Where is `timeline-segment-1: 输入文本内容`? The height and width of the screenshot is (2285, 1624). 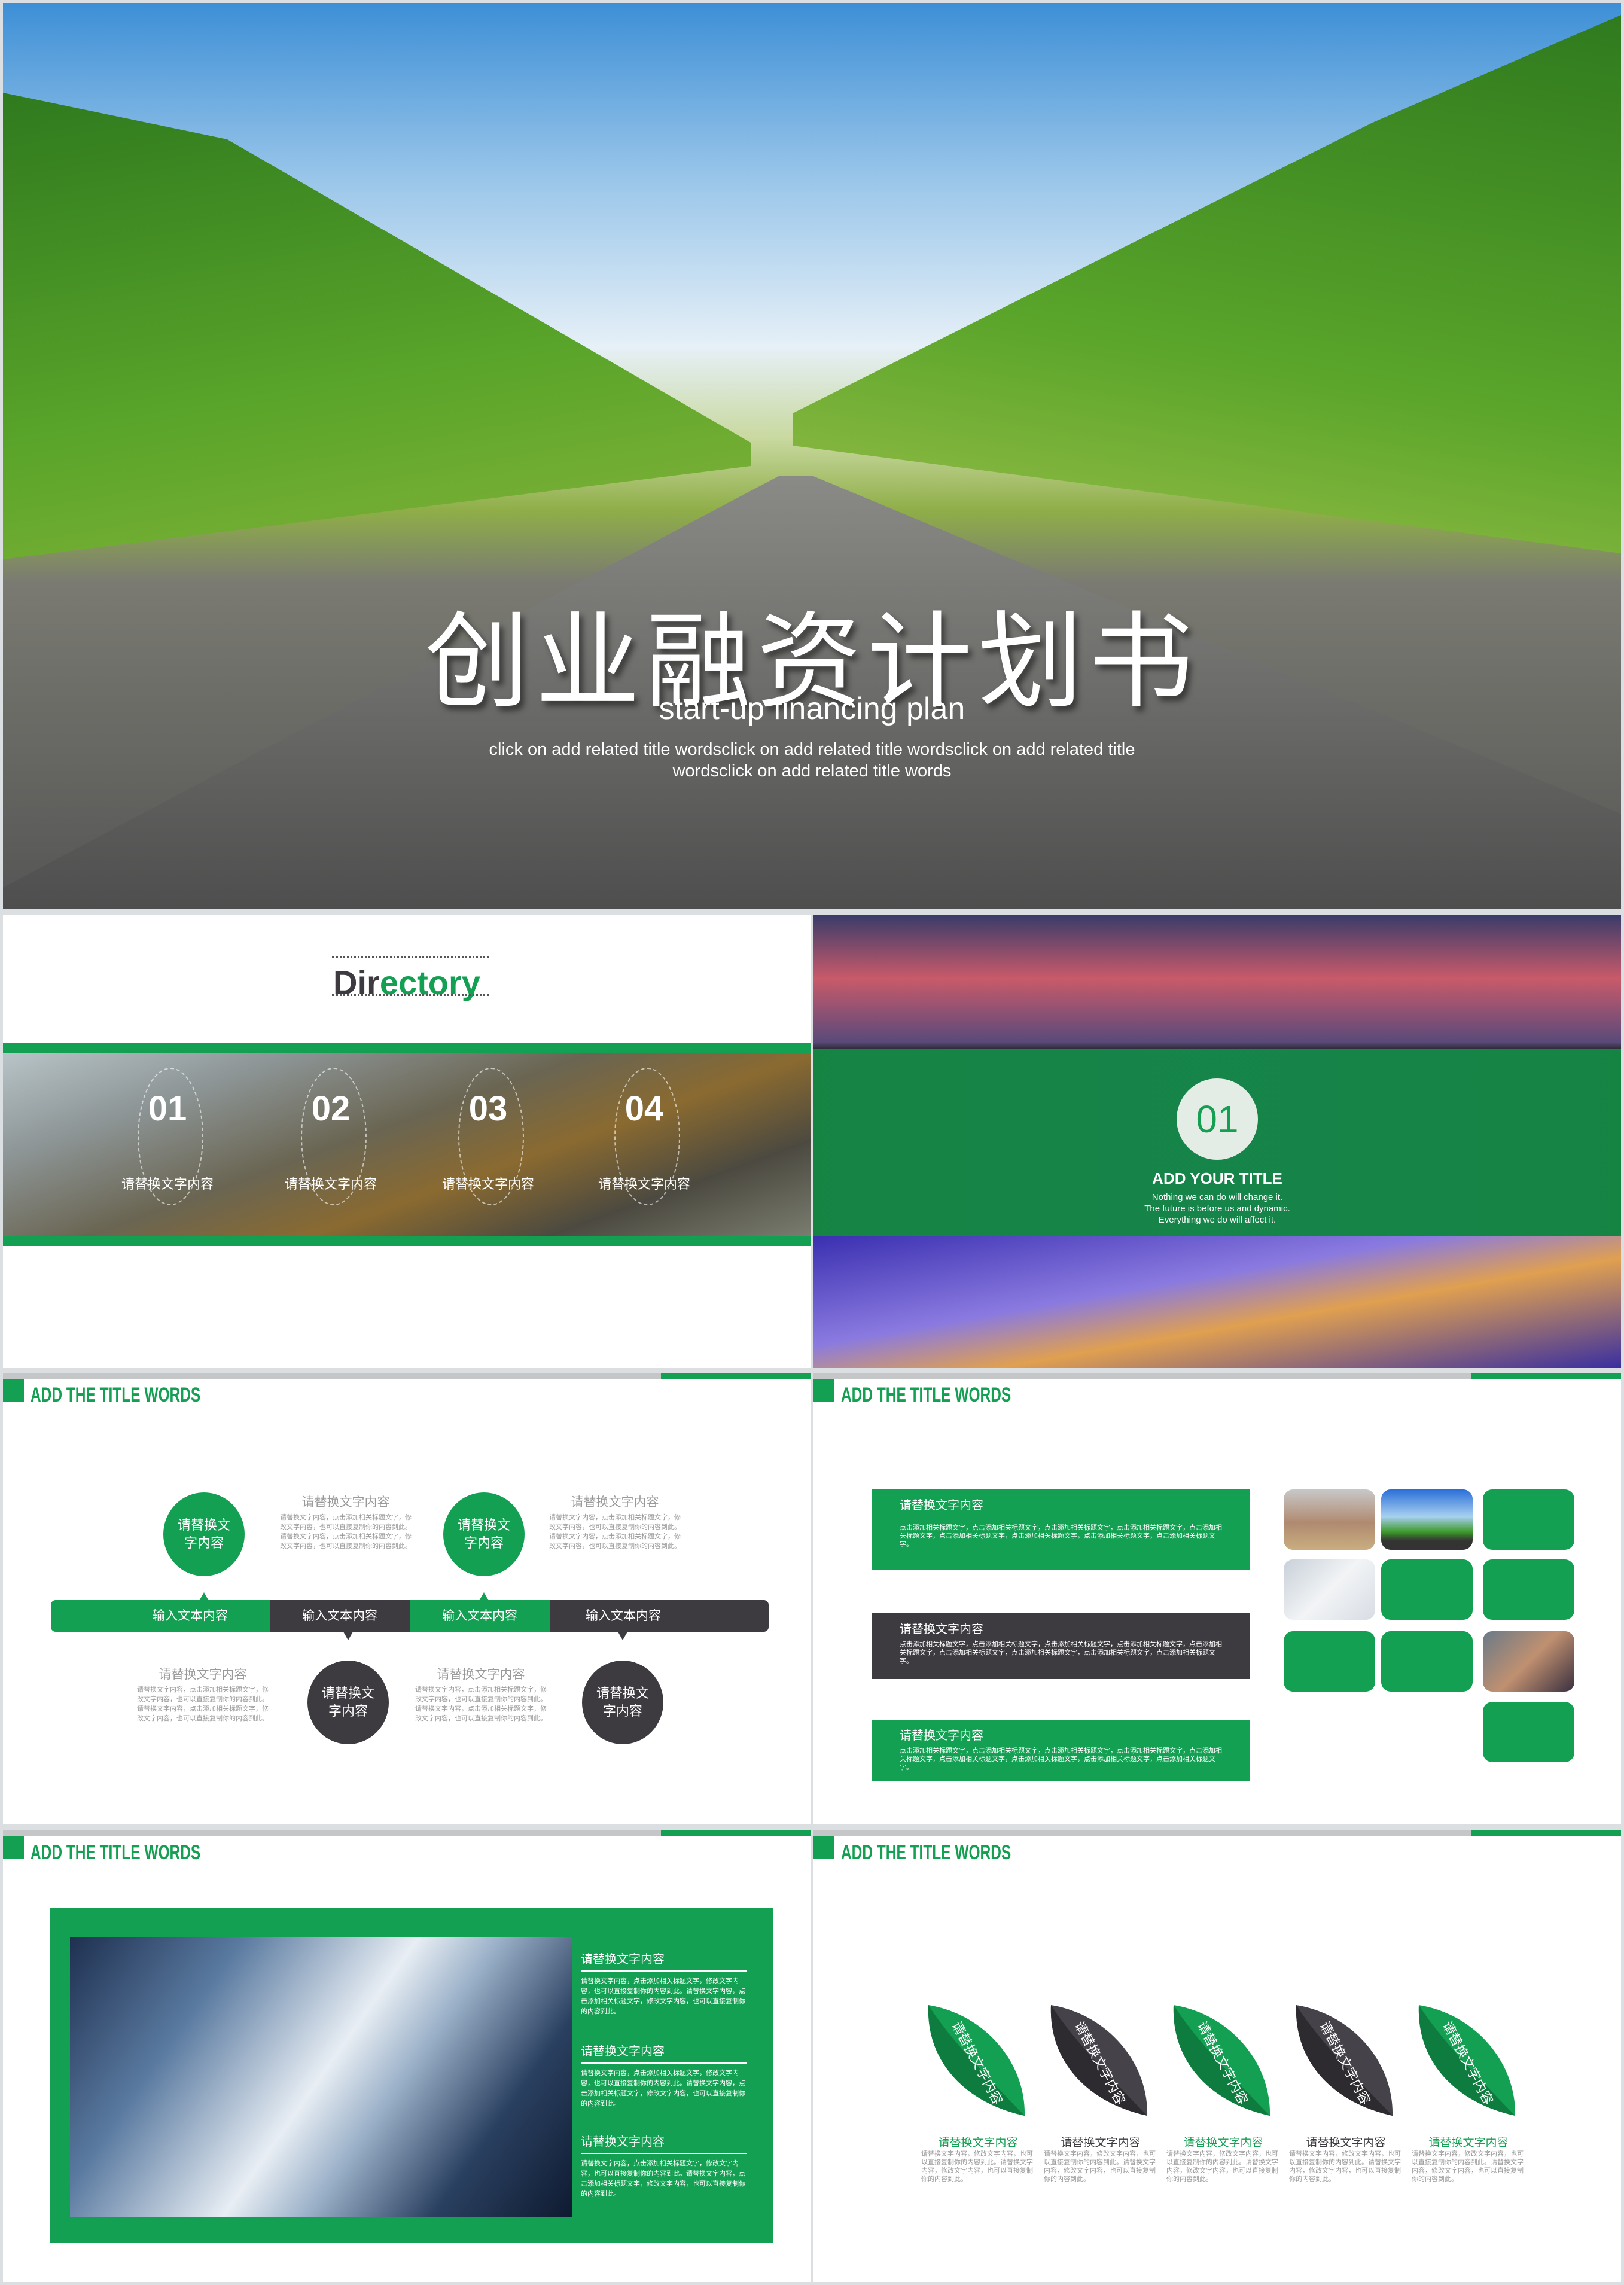 timeline-segment-1: 输入文本内容 is located at coordinates (160, 1616).